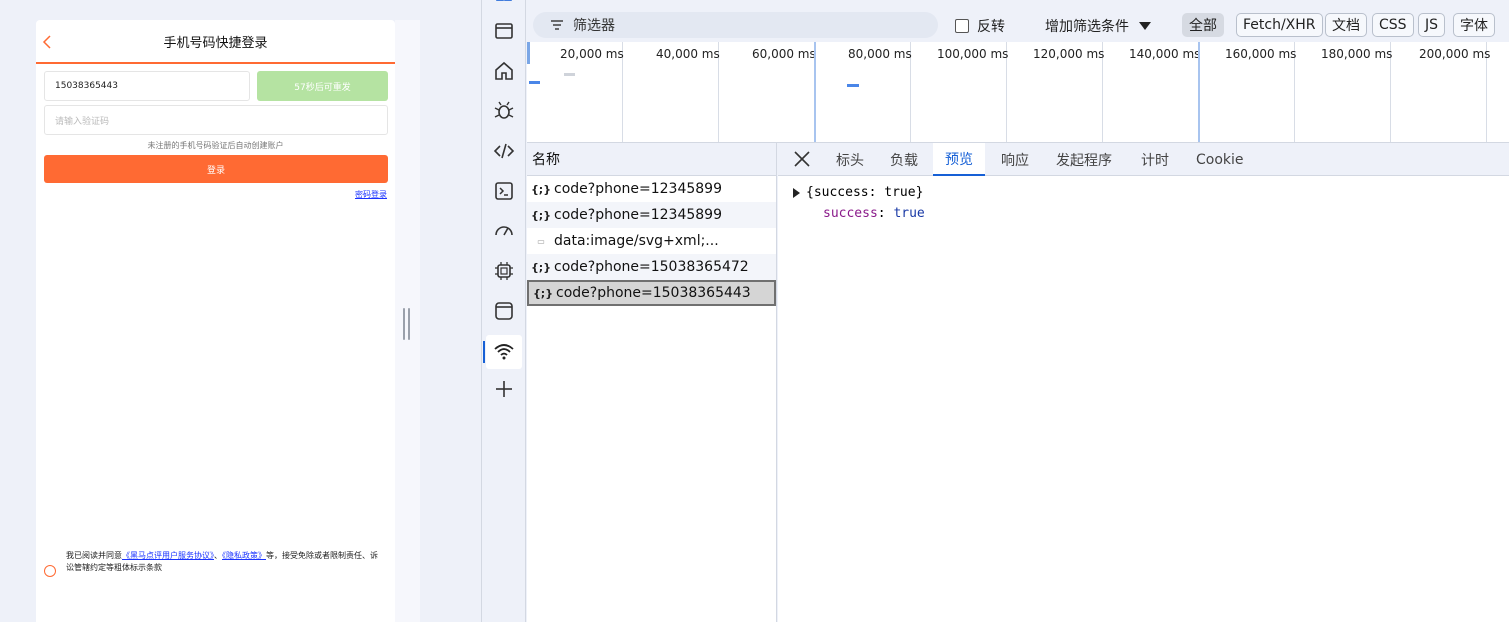 Image resolution: width=1509 pixels, height=622 pixels. What do you see at coordinates (502, 352) in the screenshot?
I see `network-wifi-icon` at bounding box center [502, 352].